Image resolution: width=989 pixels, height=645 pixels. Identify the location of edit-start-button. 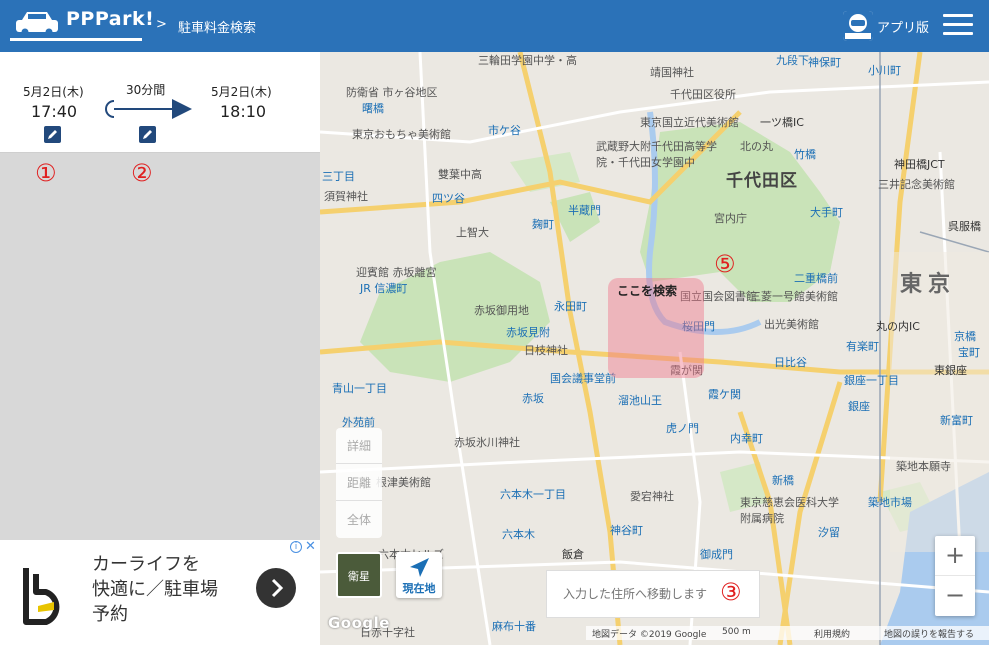
(52, 134).